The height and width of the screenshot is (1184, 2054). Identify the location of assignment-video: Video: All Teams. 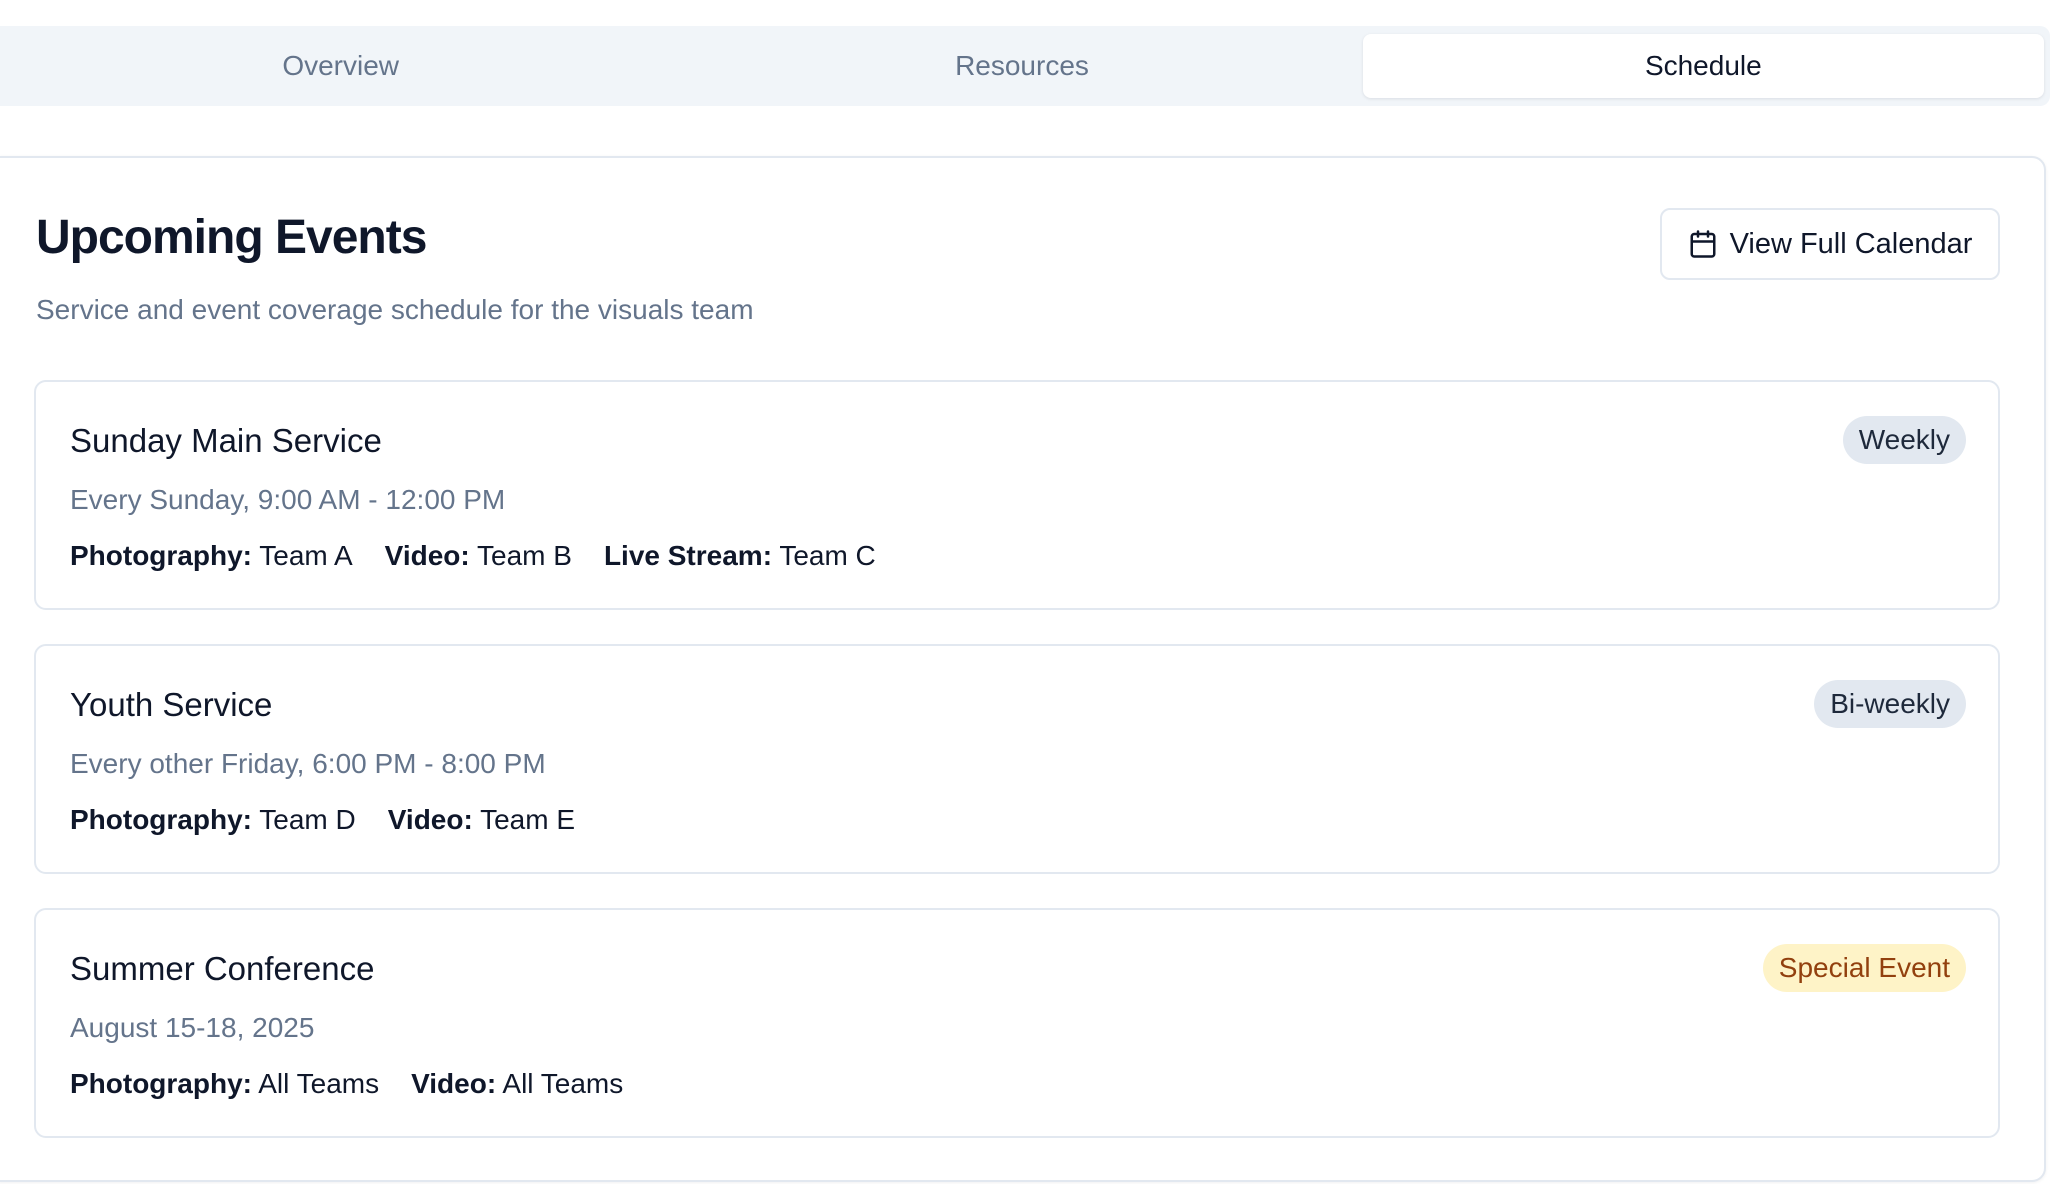
(517, 1084).